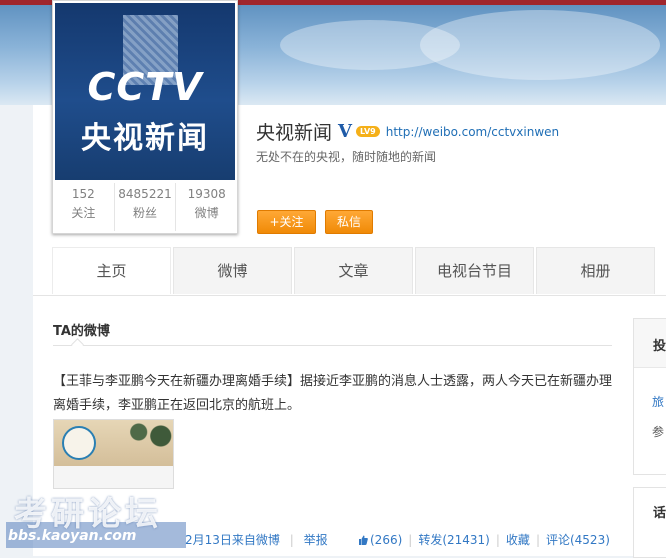  I want to click on post-image, so click(113, 454).